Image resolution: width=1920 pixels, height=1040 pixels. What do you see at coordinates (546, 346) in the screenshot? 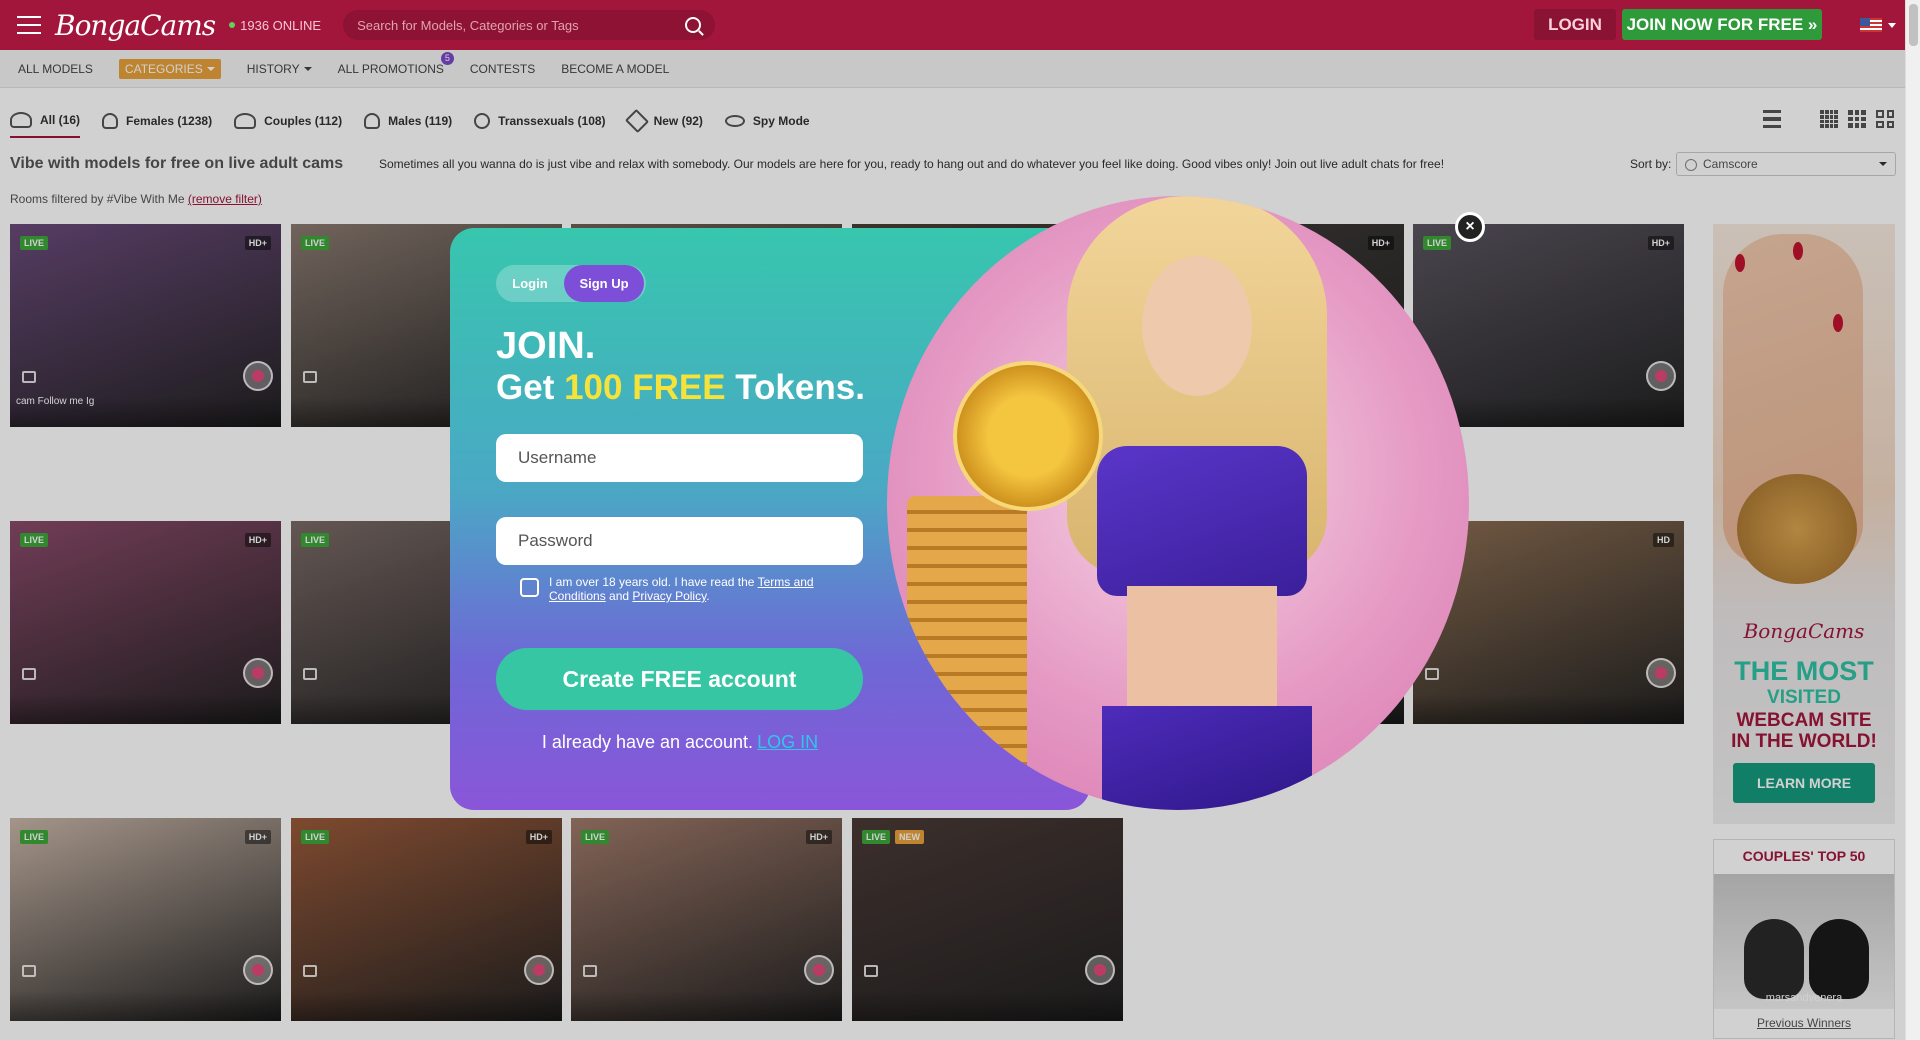
I see `modal-title: JOIN.` at bounding box center [546, 346].